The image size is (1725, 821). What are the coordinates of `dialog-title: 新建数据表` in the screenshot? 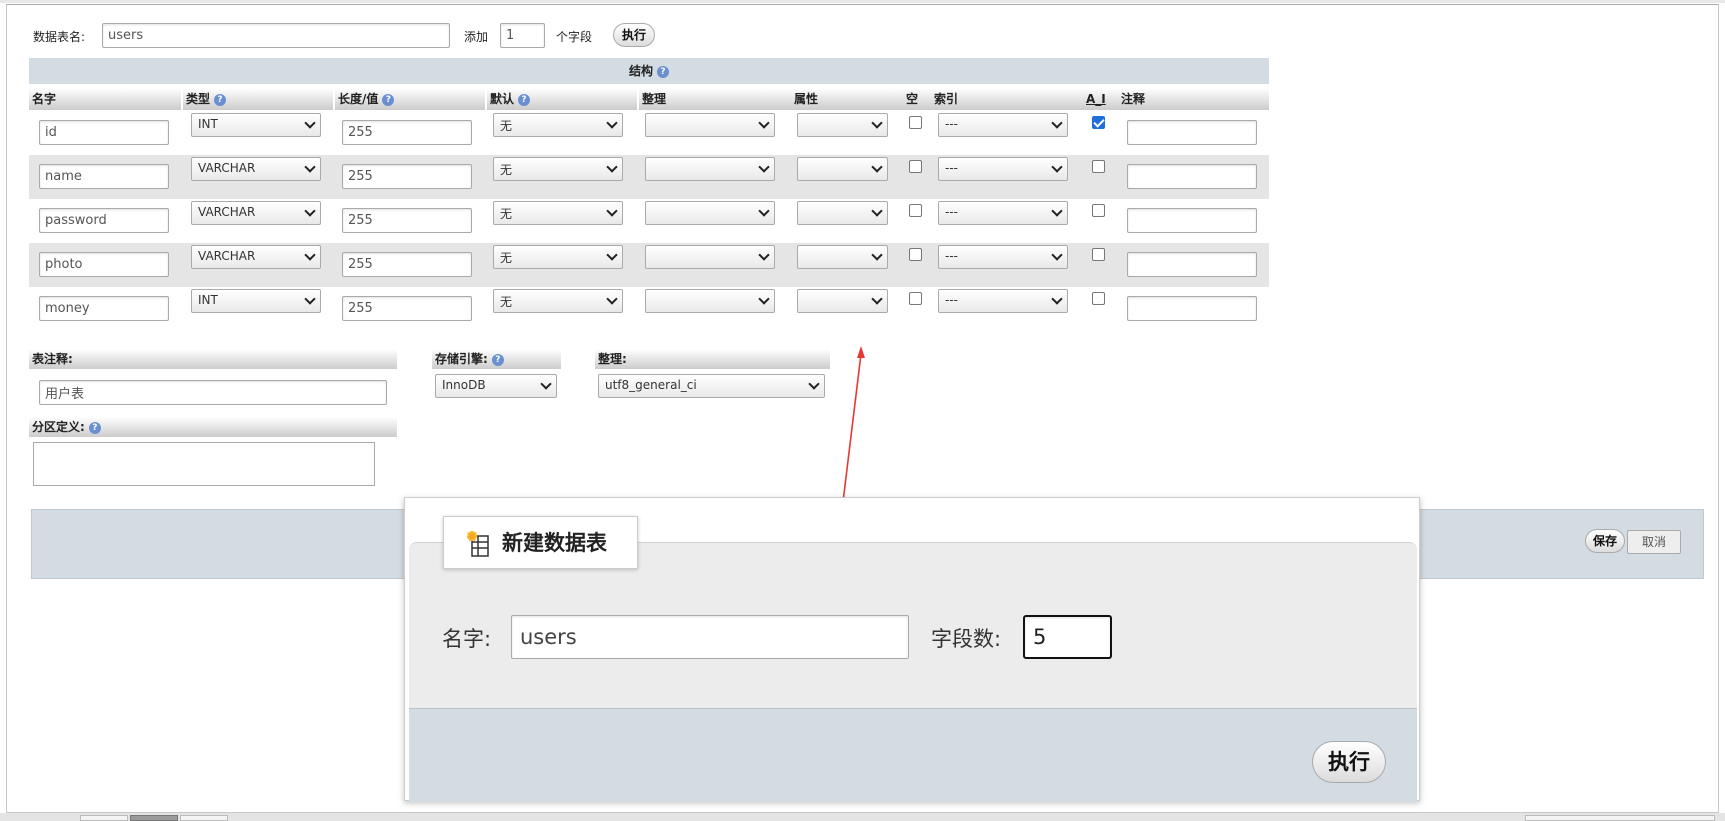 It's located at (540, 542).